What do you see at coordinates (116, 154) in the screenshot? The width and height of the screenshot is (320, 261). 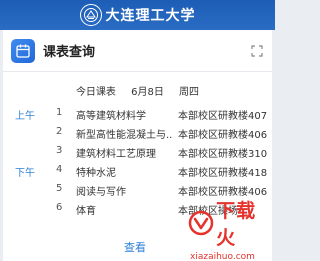 I see `course-name: 建筑材料工艺原理` at bounding box center [116, 154].